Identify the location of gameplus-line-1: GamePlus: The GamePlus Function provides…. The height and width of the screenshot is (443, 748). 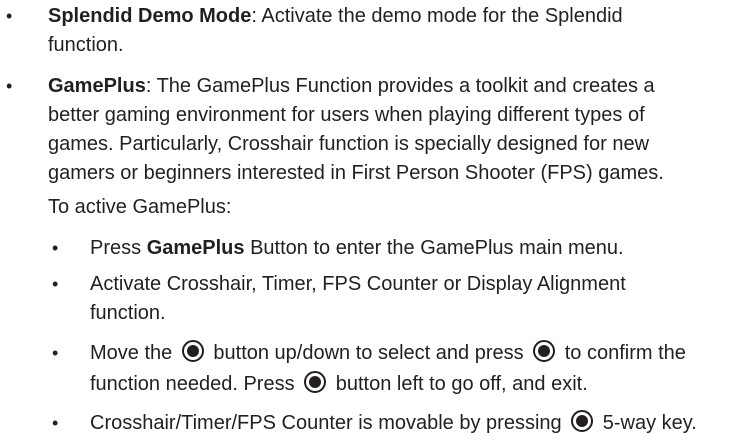
(351, 86).